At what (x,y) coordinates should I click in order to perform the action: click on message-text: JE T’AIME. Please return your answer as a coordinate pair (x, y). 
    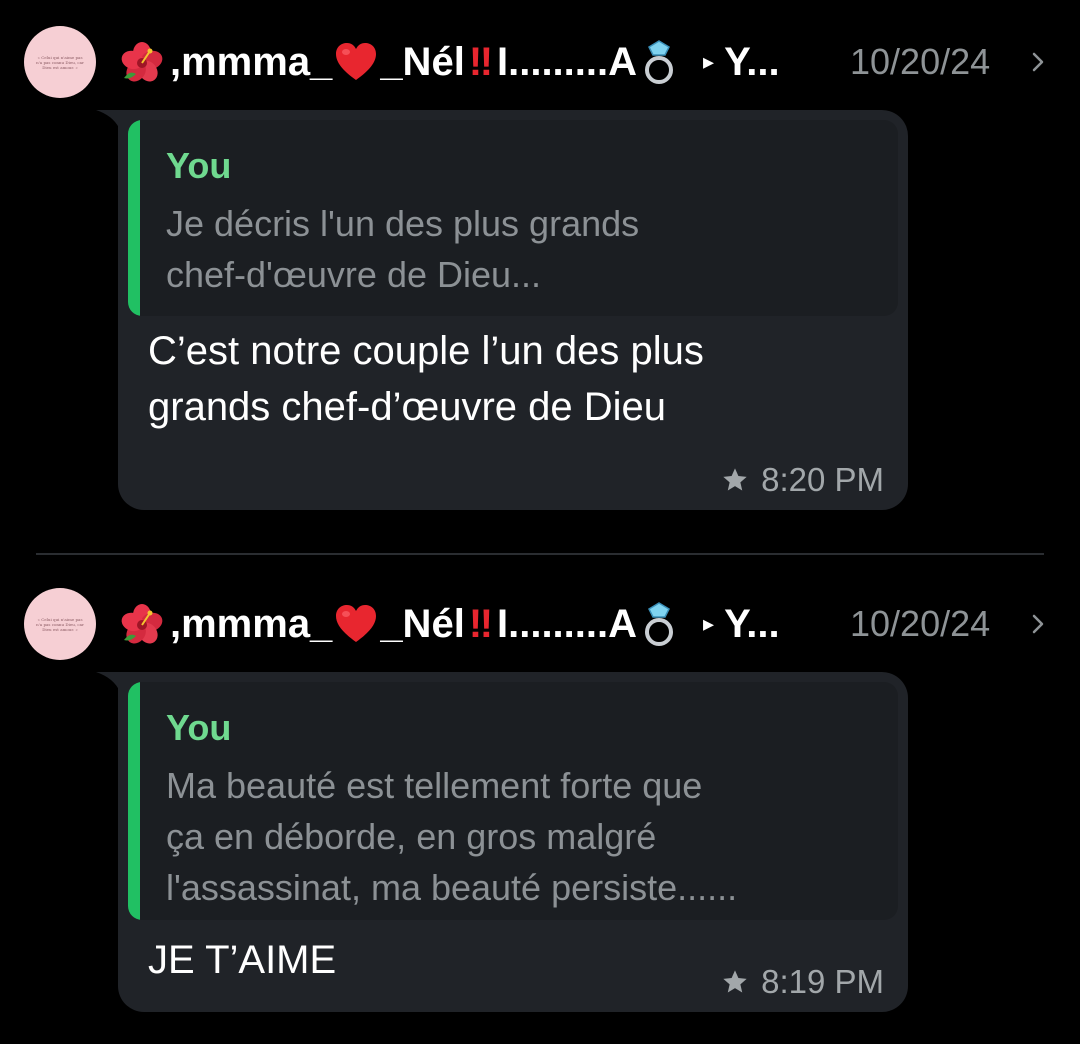
    Looking at the image, I should click on (242, 960).